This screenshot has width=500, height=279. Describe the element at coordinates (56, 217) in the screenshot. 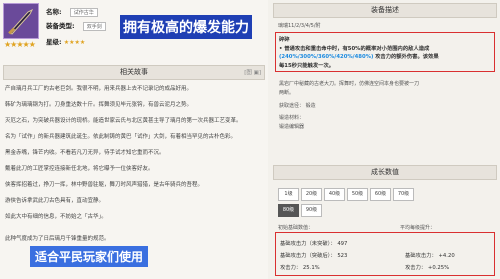

I see `story-line: 如此大中有细的信息，不妨始之「古华」。` at that location.